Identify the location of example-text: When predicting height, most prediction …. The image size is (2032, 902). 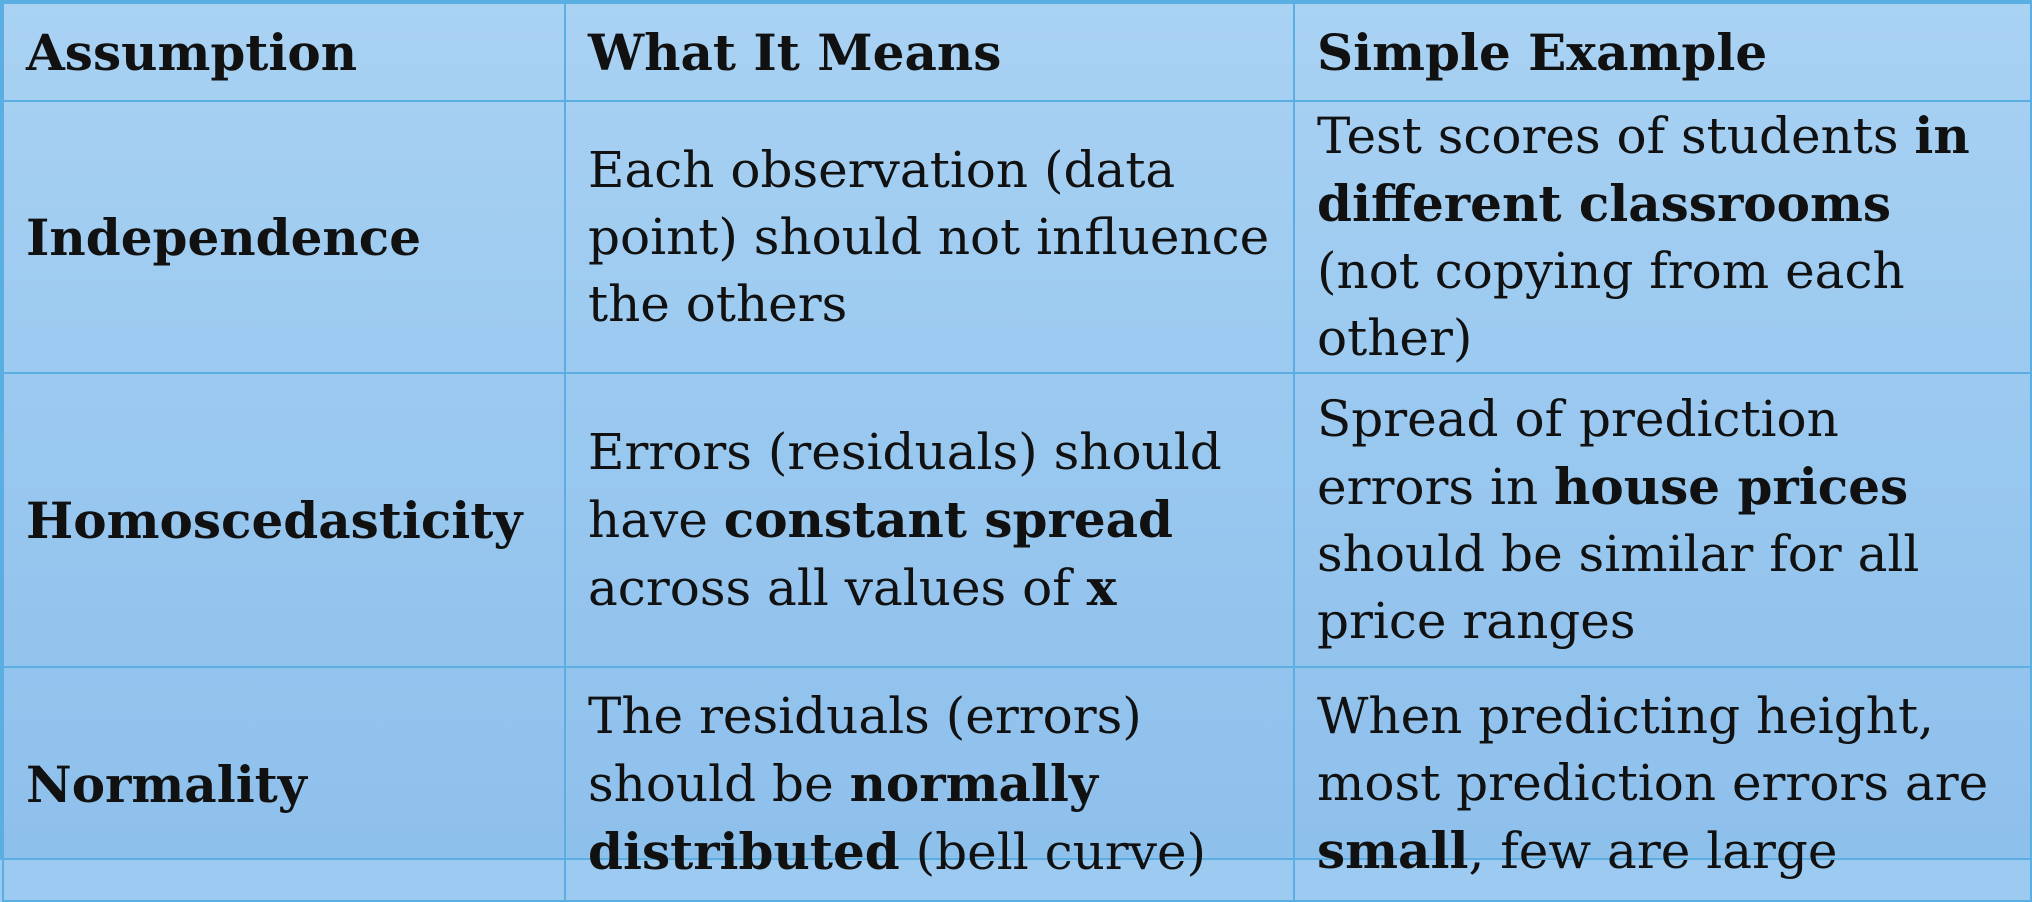
(1653, 749).